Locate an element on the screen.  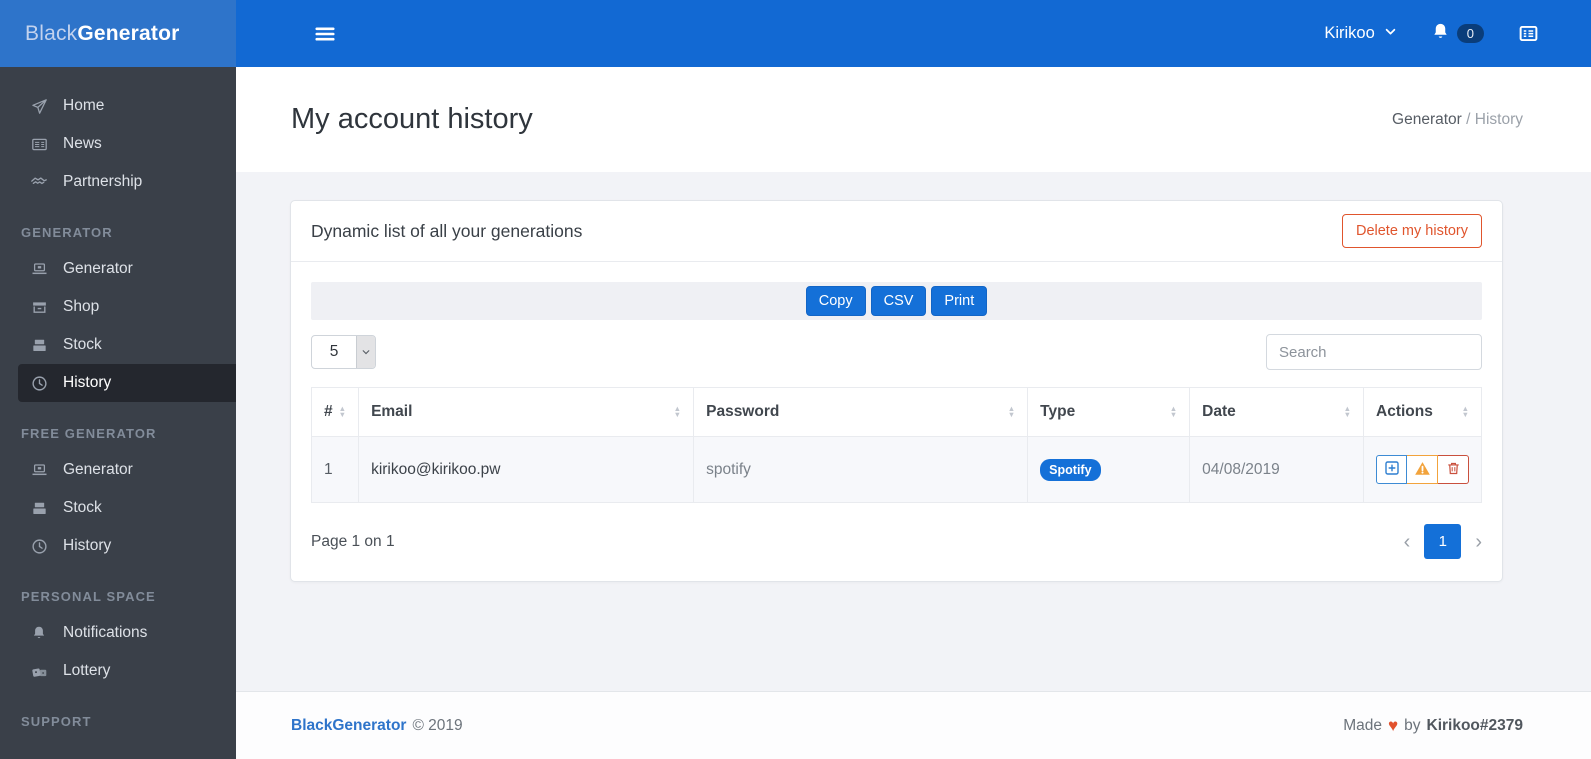
print-button: Print is located at coordinates (959, 301).